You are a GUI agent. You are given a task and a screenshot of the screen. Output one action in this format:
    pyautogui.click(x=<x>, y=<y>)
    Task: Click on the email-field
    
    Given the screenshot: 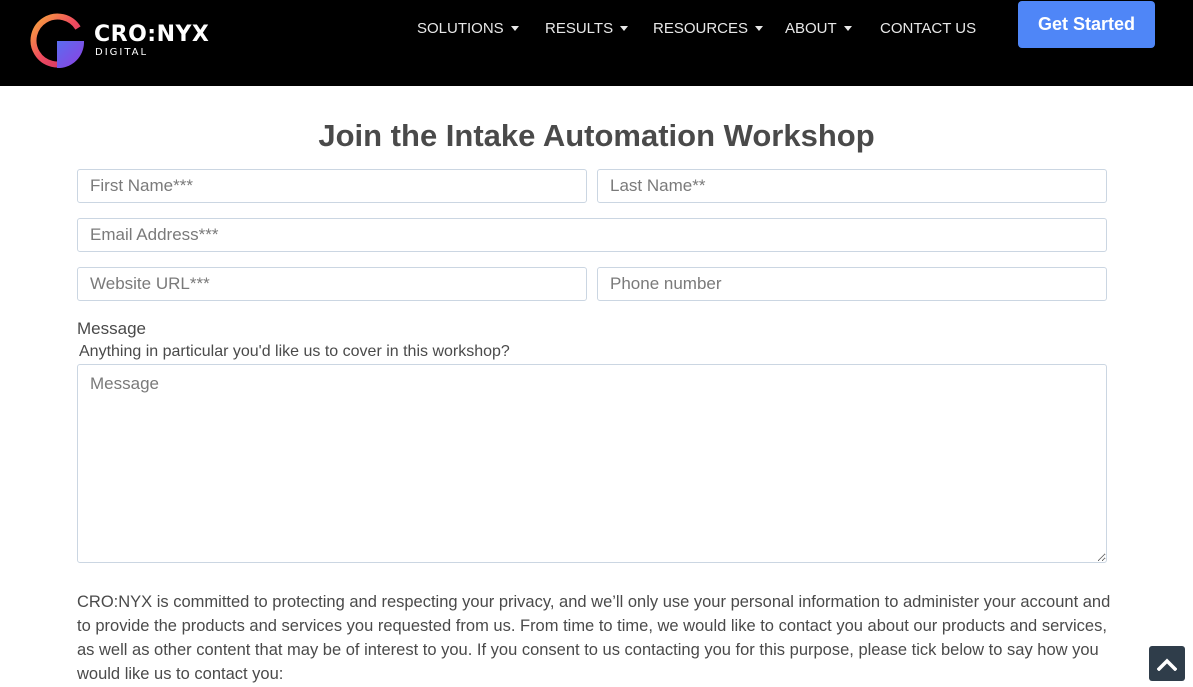 What is the action you would take?
    pyautogui.click(x=592, y=235)
    